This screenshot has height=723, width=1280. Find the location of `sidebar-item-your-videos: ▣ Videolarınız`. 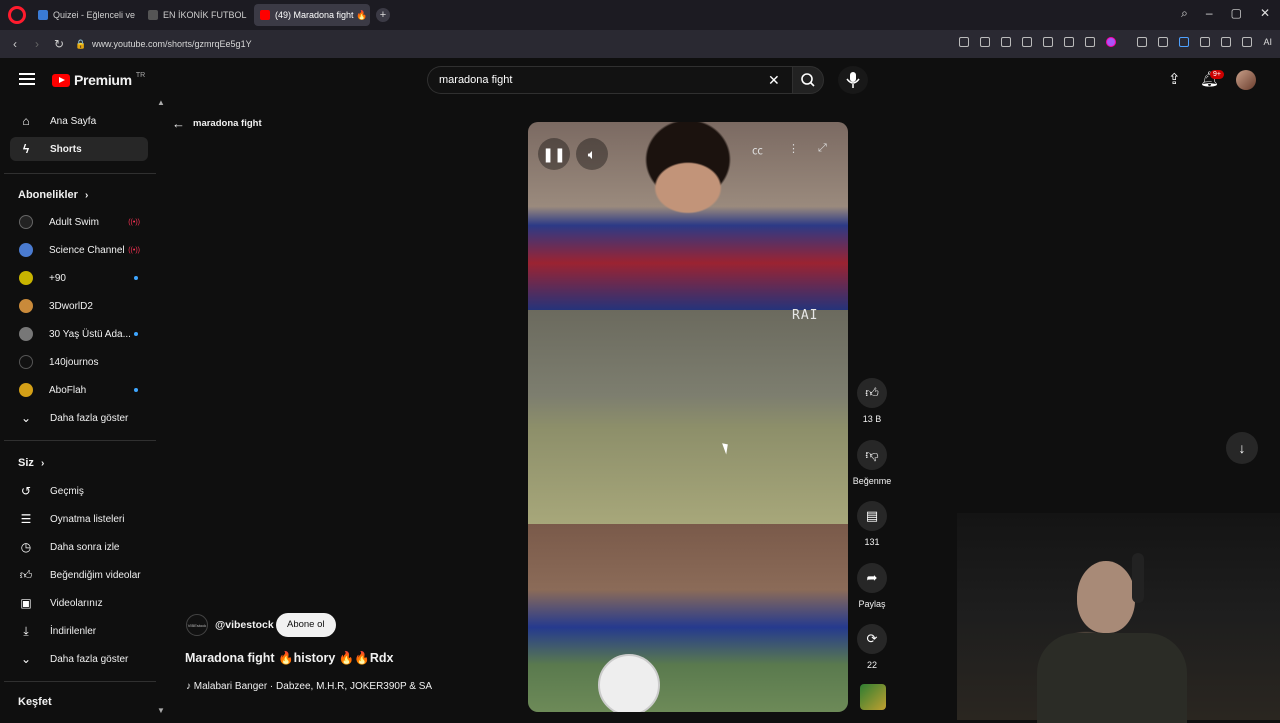

sidebar-item-your-videos: ▣ Videolarınız is located at coordinates (79, 603).